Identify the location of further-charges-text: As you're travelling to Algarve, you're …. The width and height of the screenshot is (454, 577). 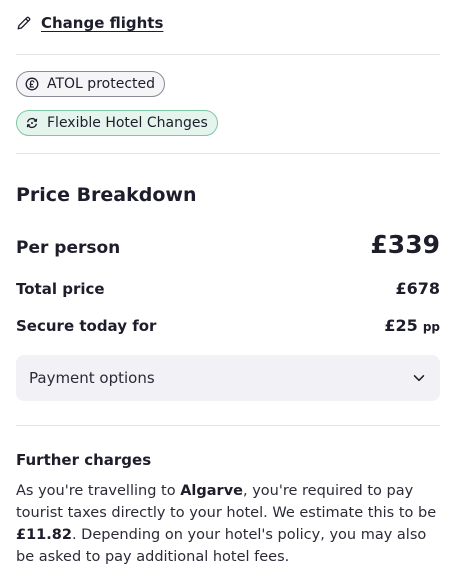
(228, 524).